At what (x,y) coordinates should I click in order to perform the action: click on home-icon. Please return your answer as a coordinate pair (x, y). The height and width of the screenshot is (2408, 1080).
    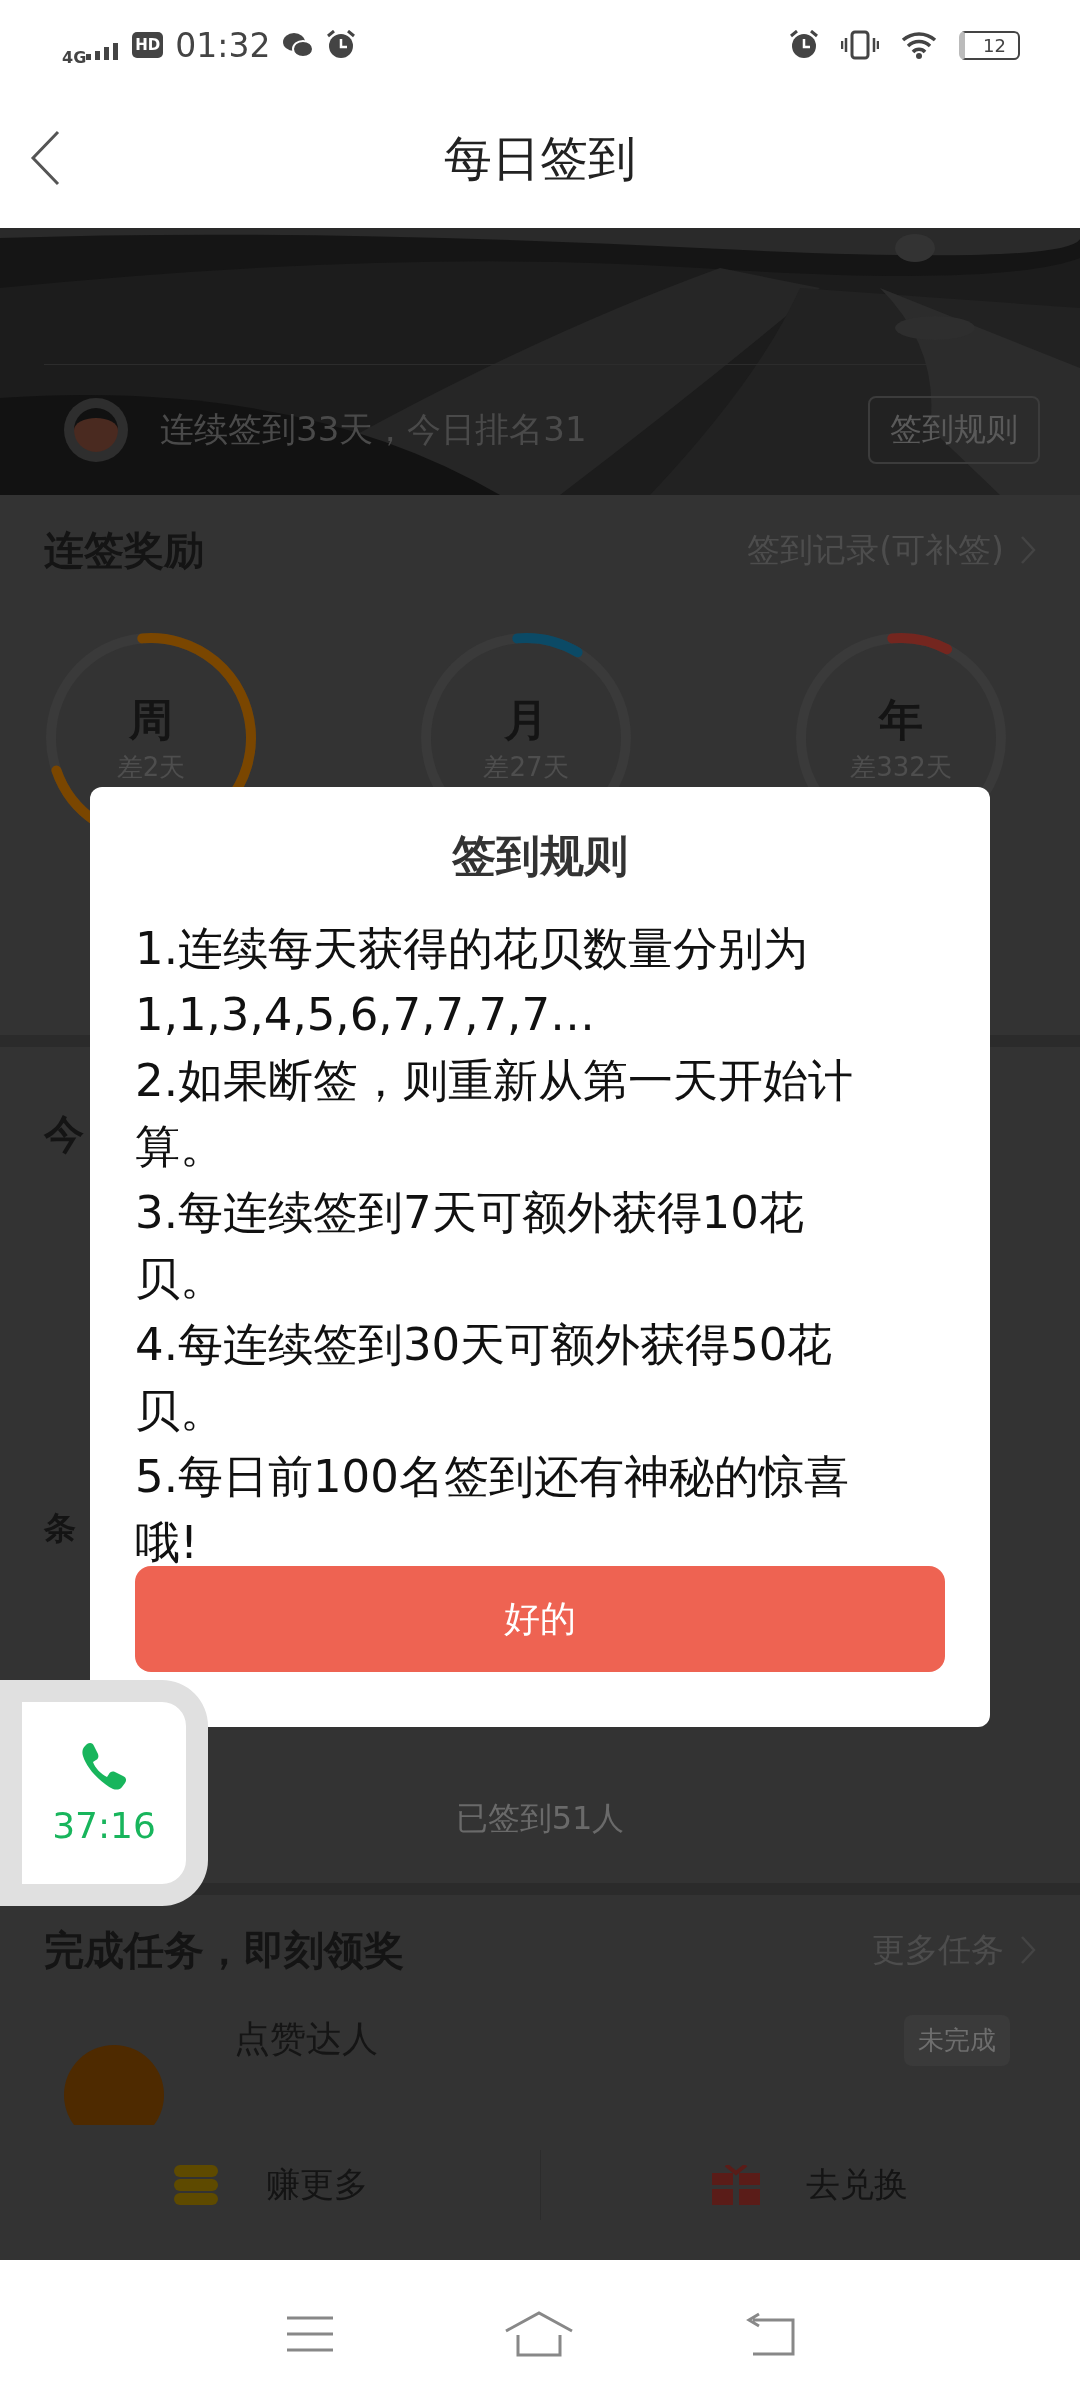
    Looking at the image, I should click on (539, 2334).